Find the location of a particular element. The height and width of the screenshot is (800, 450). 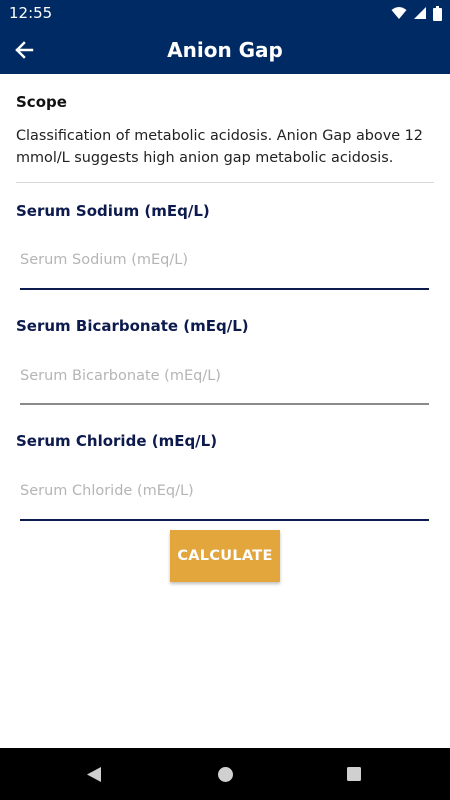

wifi-icon is located at coordinates (399, 13).